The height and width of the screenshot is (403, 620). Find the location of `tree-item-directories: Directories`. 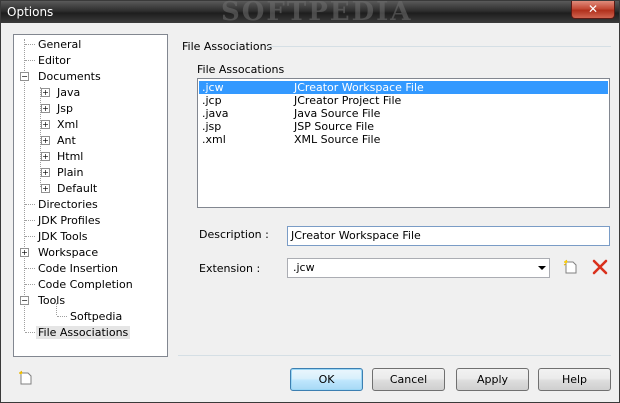

tree-item-directories: Directories is located at coordinates (68, 204).